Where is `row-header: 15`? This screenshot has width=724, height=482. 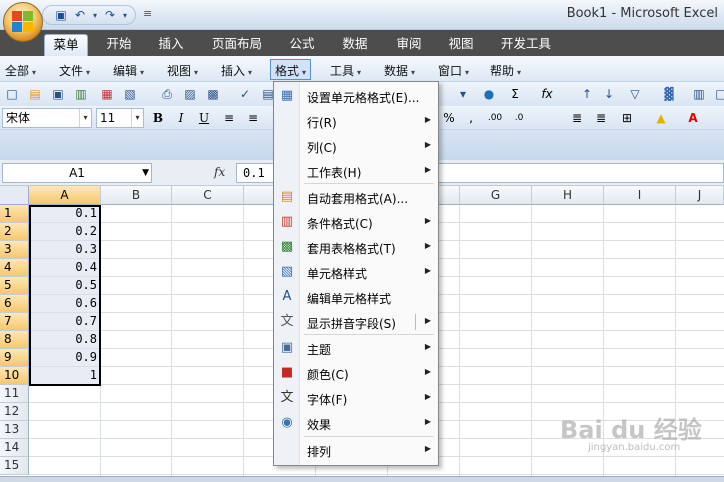 row-header: 15 is located at coordinates (14, 466).